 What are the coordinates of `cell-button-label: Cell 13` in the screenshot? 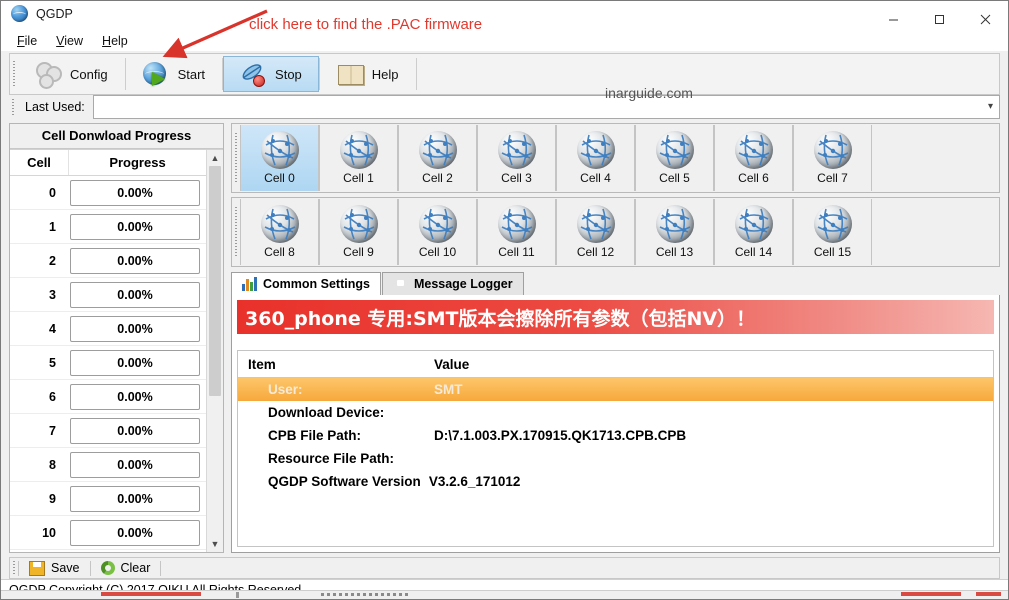 It's located at (674, 252).